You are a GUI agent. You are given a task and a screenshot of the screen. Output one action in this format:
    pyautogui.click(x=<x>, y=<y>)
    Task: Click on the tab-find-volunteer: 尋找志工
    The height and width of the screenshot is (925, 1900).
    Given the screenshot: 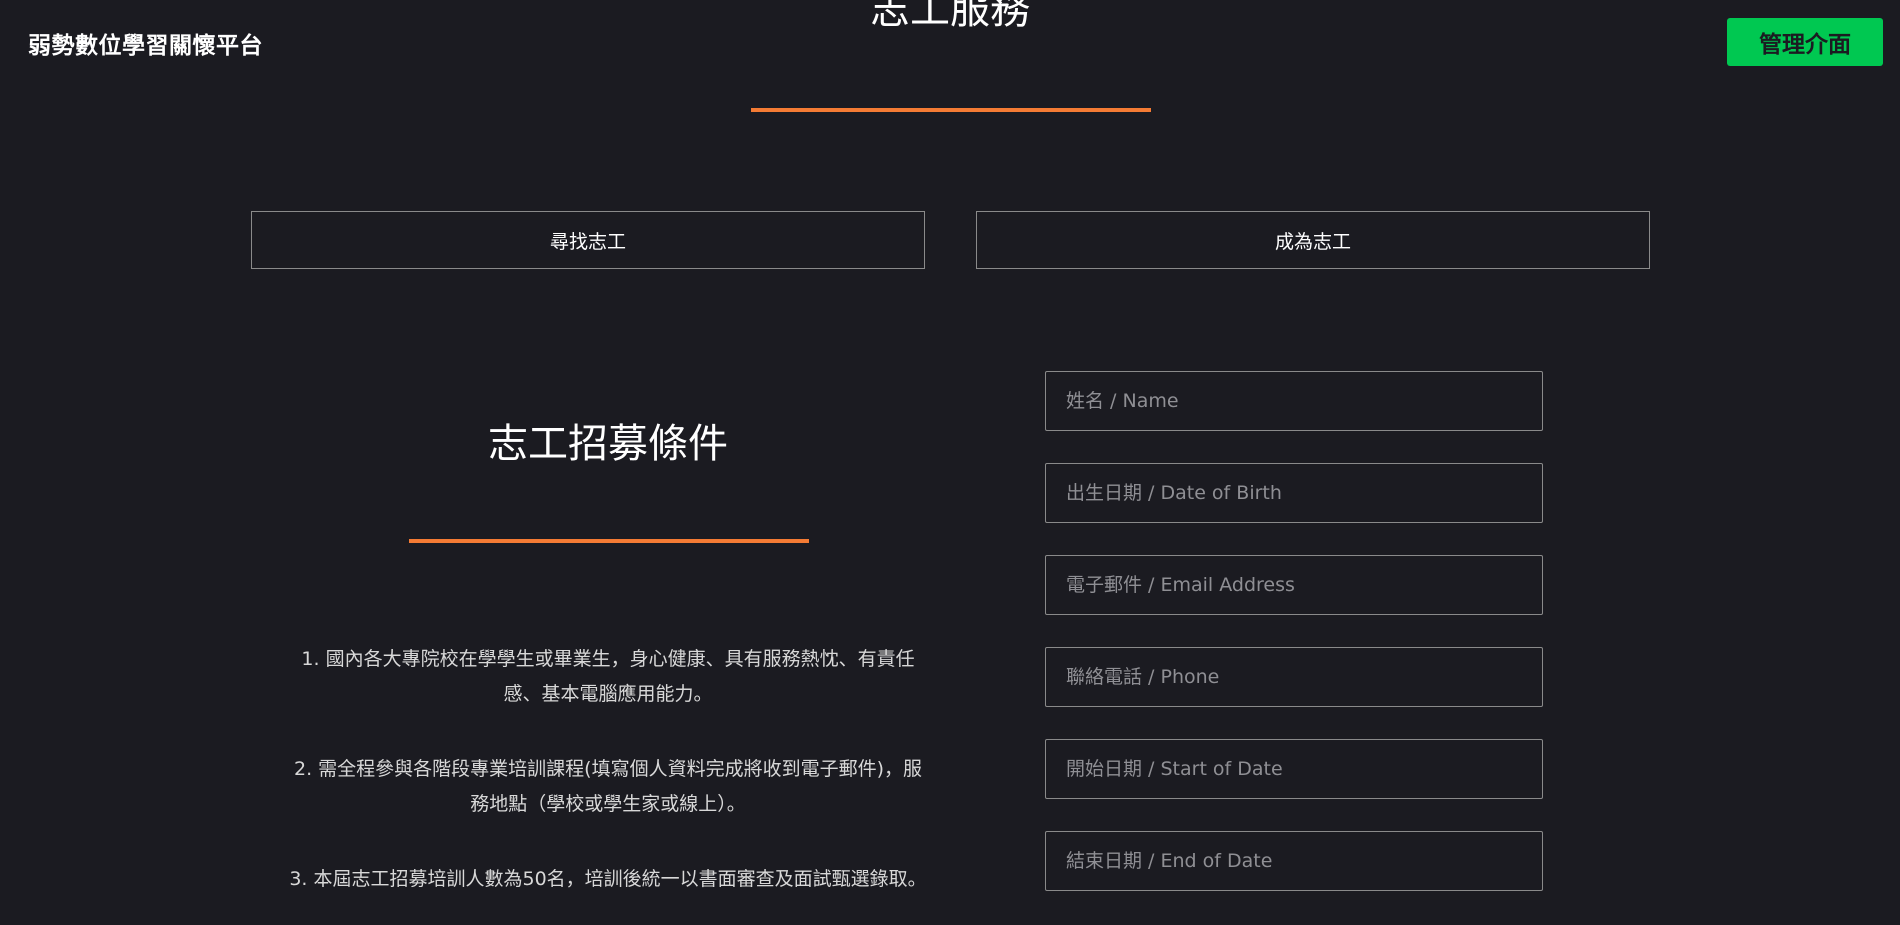 What is the action you would take?
    pyautogui.click(x=588, y=240)
    